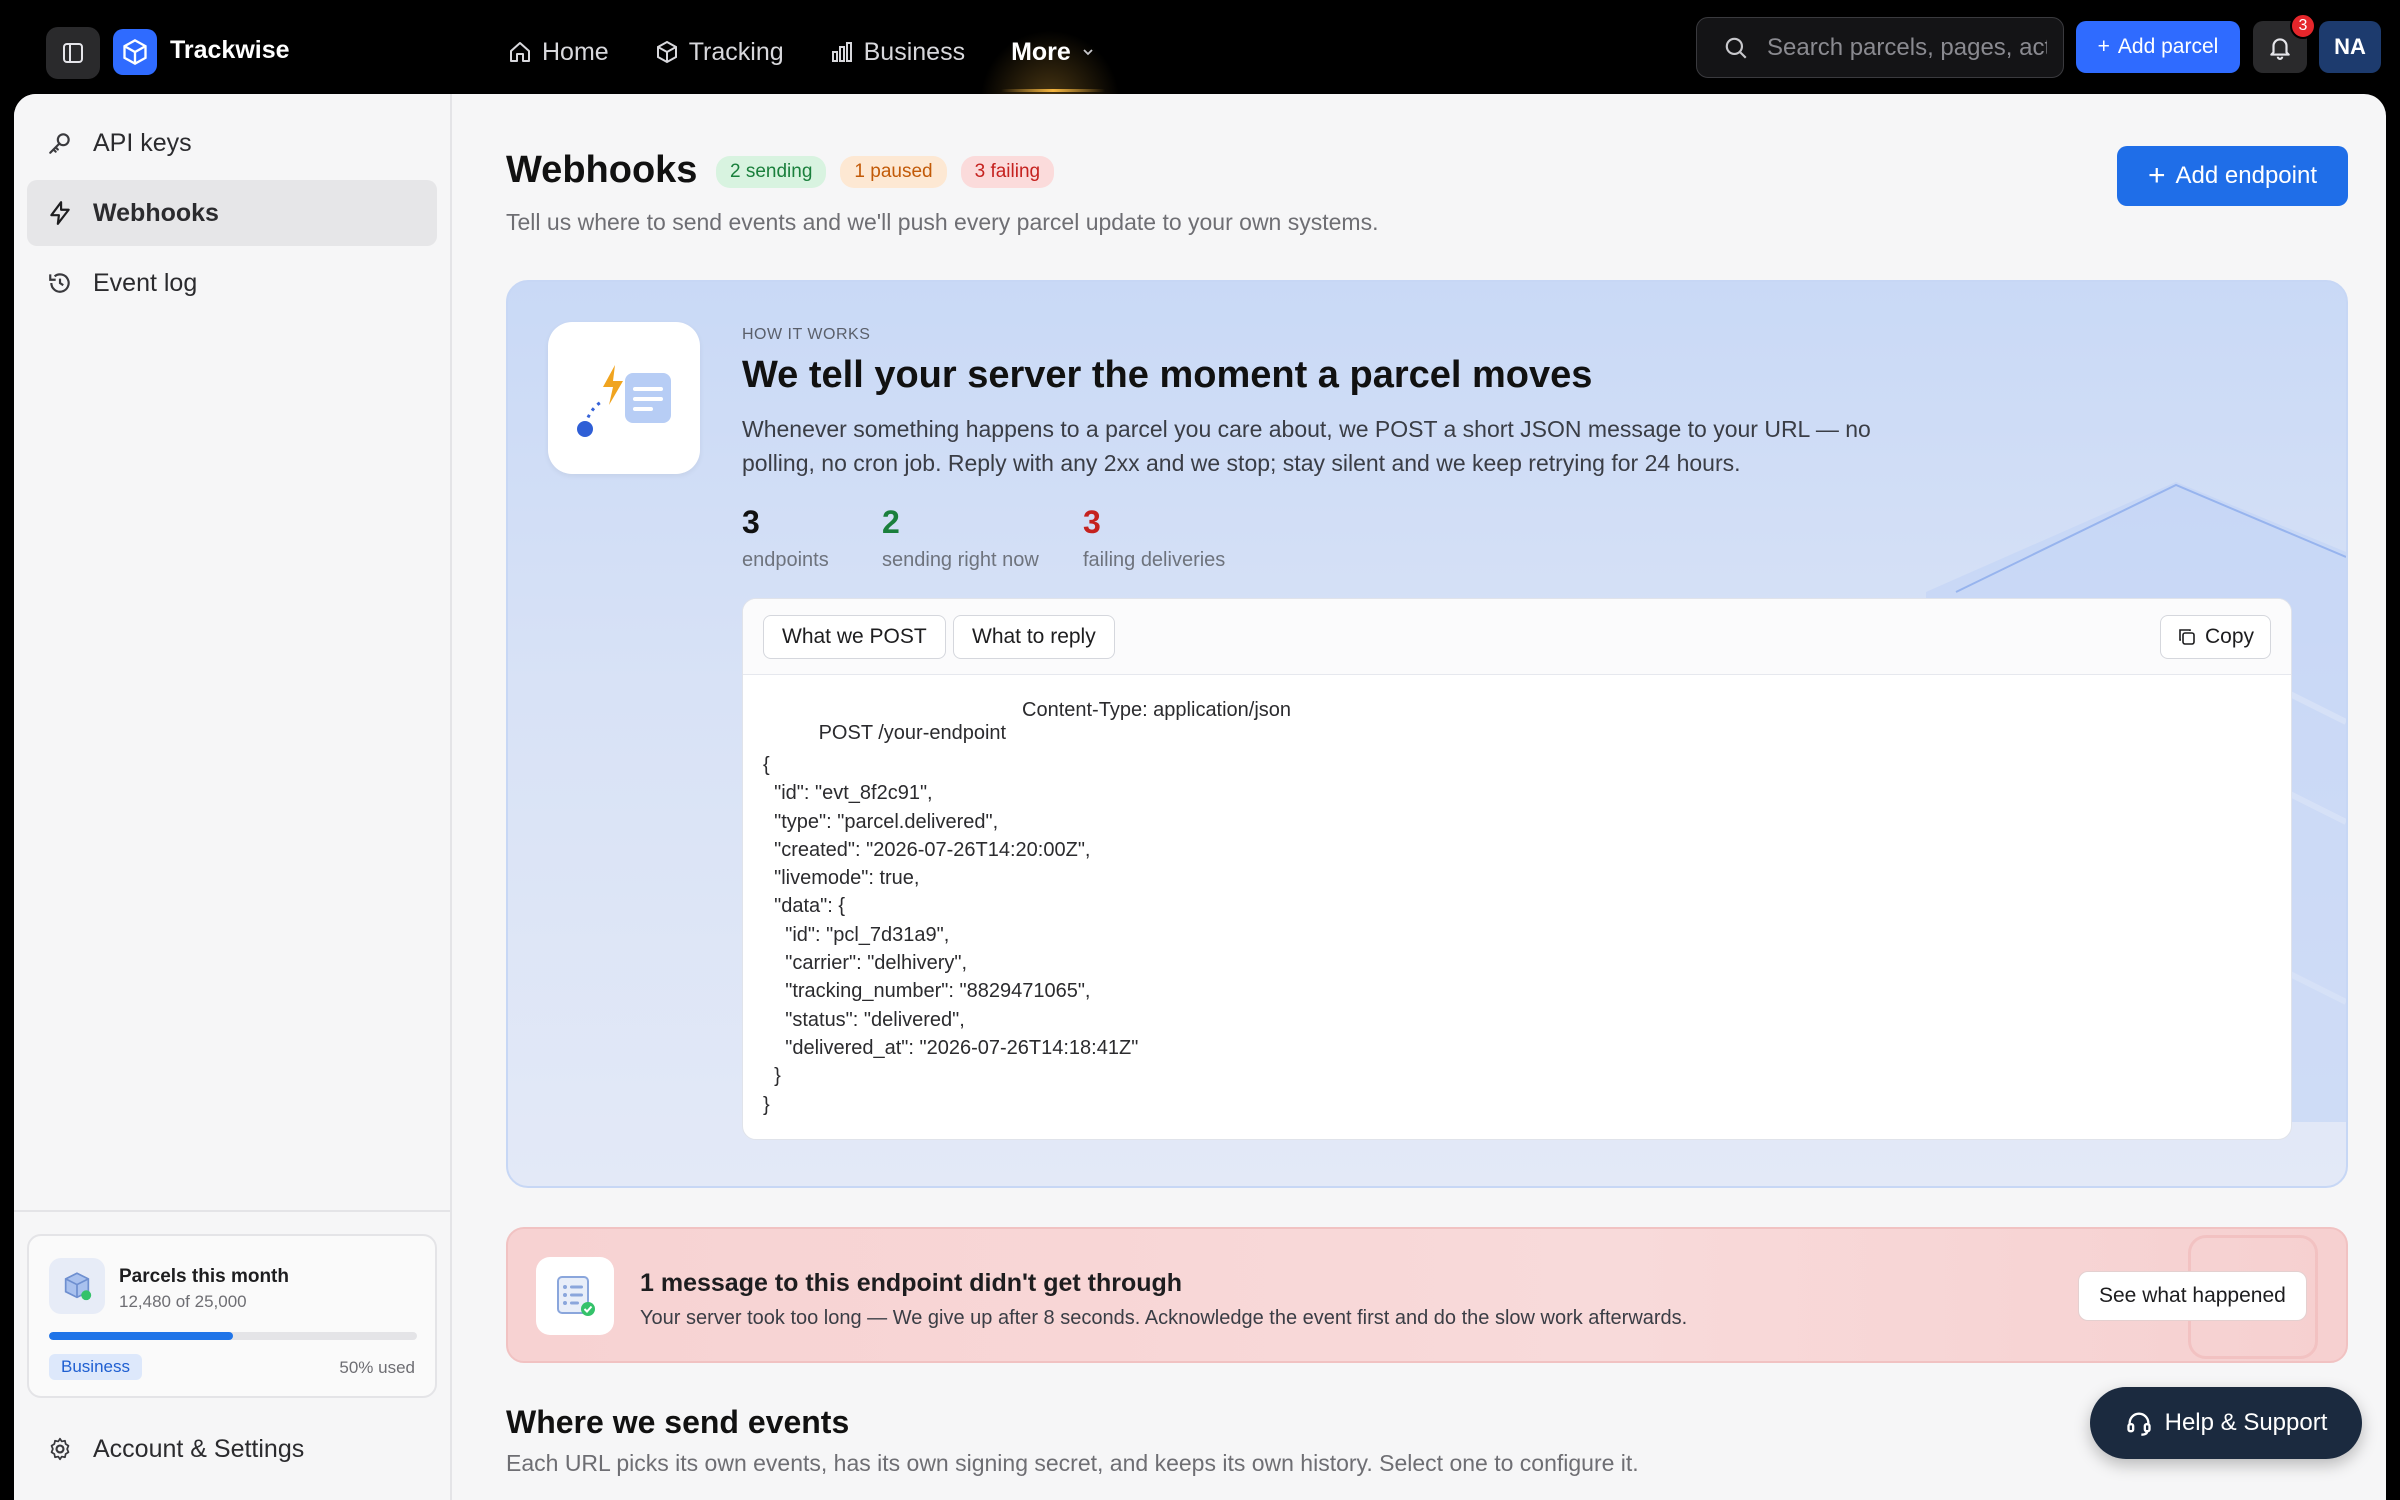 This screenshot has width=2400, height=1500. I want to click on nav-business: Business, so click(897, 52).